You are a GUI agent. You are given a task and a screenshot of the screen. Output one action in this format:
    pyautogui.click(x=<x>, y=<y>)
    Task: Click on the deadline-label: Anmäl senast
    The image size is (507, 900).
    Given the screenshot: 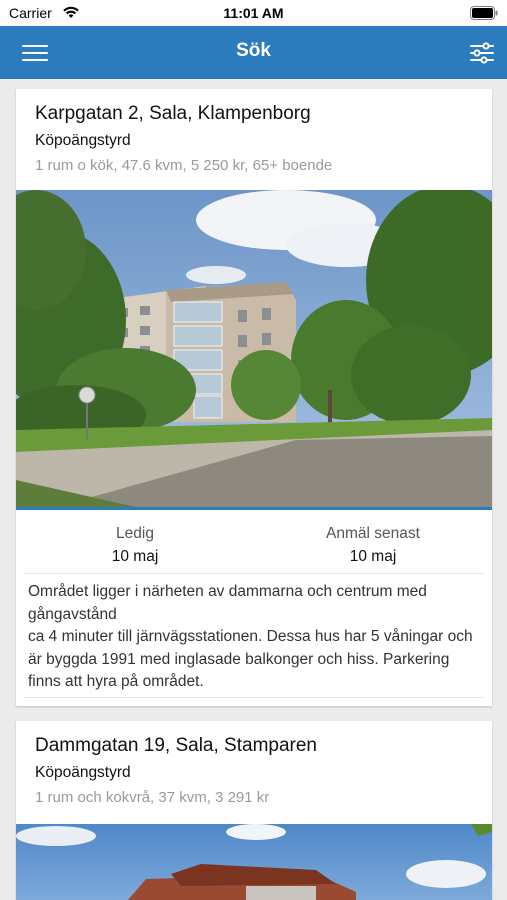 What is the action you would take?
    pyautogui.click(x=373, y=533)
    